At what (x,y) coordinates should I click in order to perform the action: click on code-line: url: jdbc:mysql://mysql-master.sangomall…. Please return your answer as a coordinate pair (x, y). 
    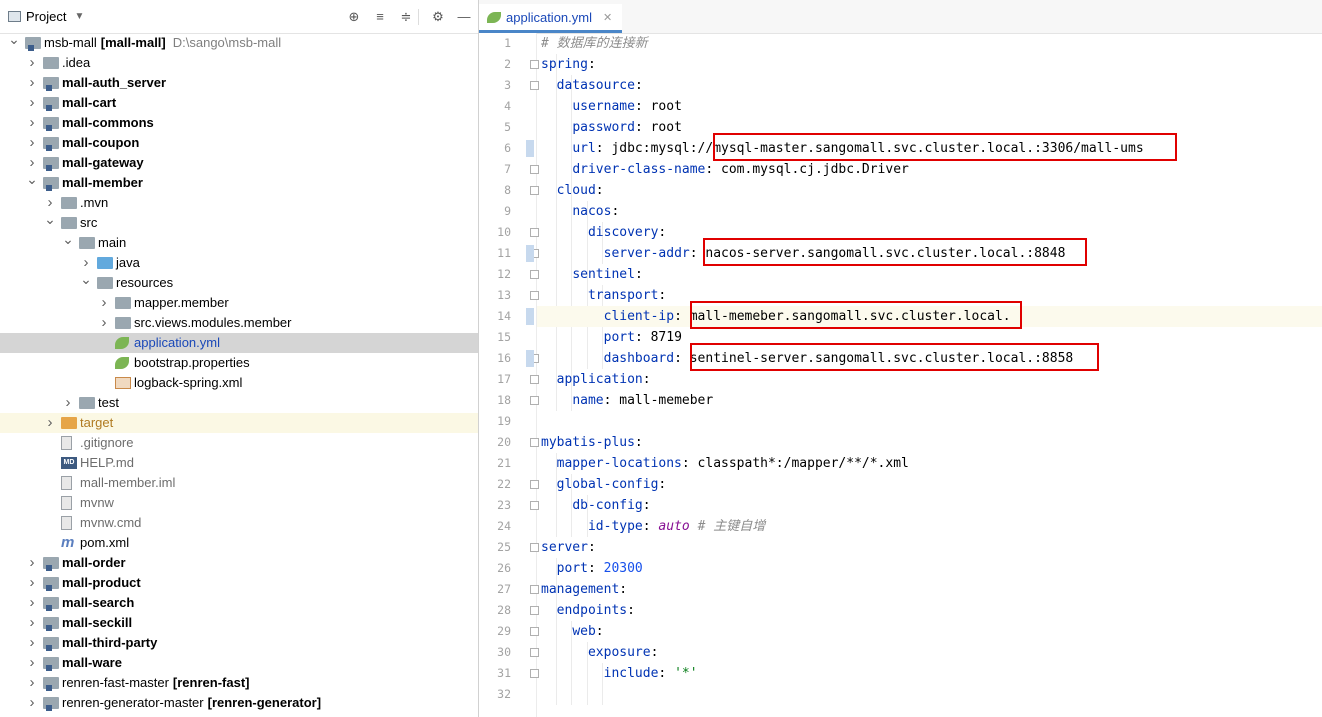
    Looking at the image, I should click on (929, 148).